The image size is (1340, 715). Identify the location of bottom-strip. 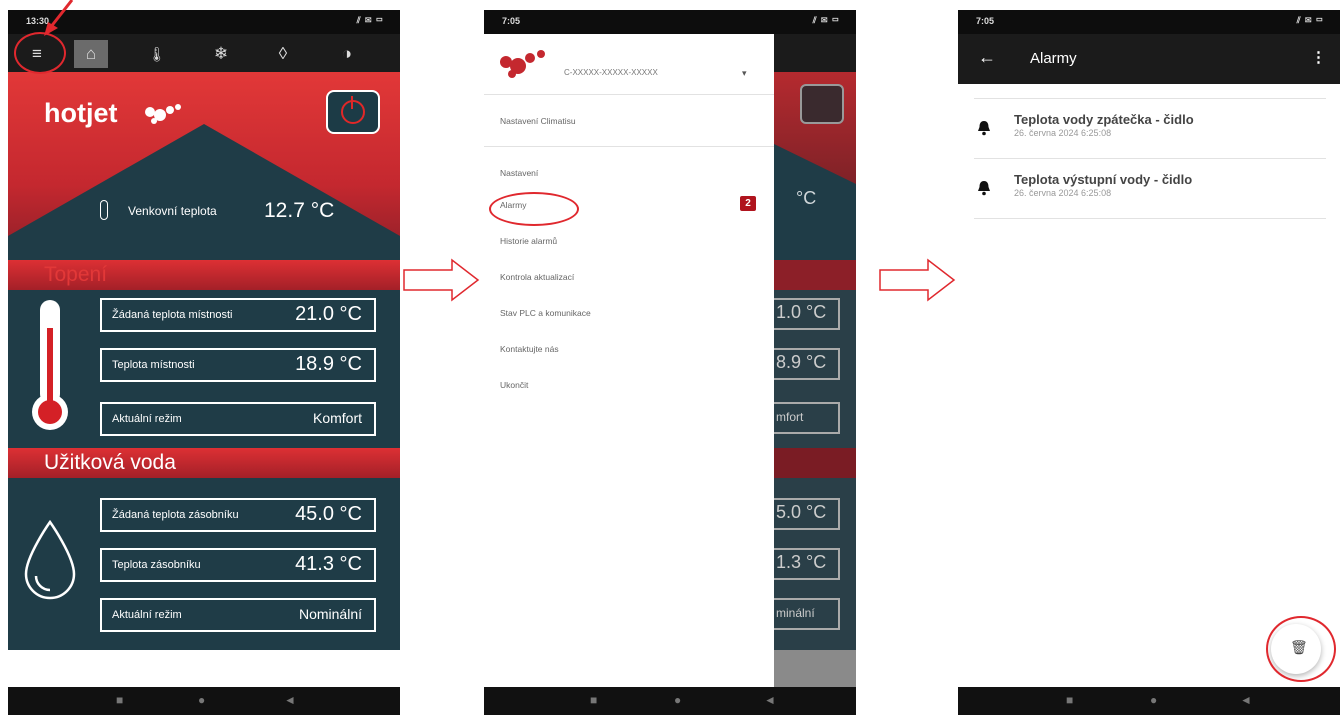
(204, 668).